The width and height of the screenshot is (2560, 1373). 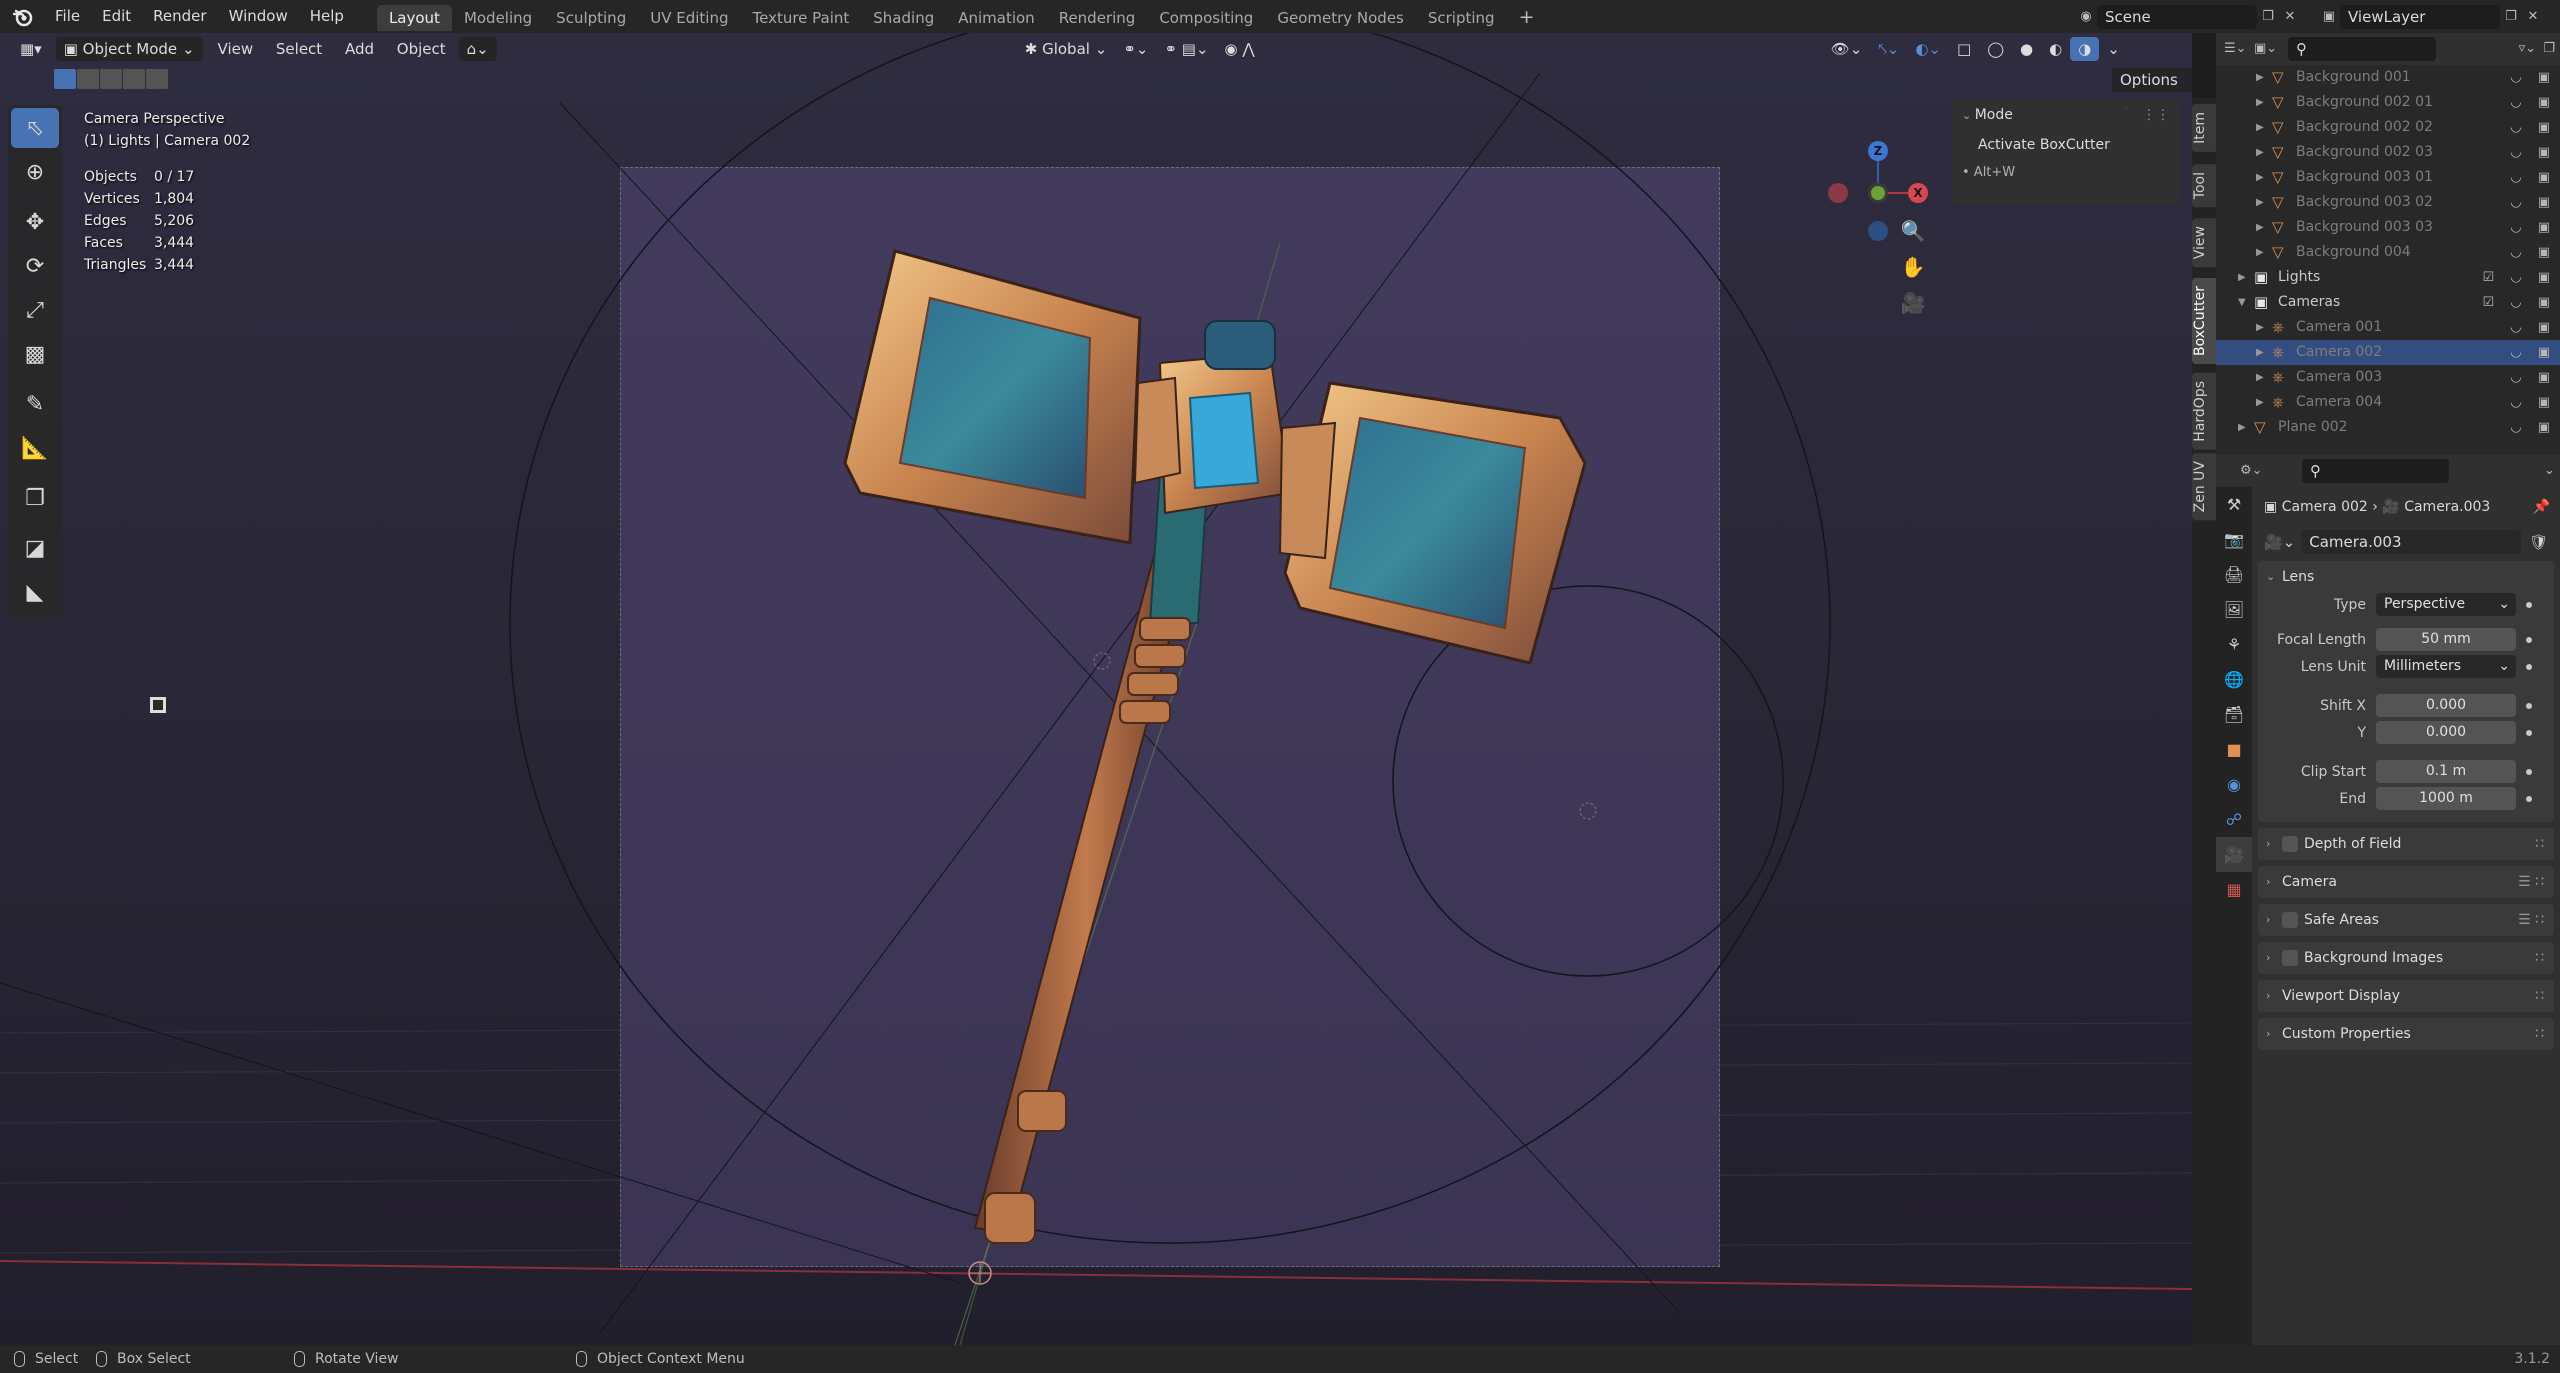 What do you see at coordinates (2406, 882) in the screenshot?
I see `panel-header: › Camera ☰ ∷` at bounding box center [2406, 882].